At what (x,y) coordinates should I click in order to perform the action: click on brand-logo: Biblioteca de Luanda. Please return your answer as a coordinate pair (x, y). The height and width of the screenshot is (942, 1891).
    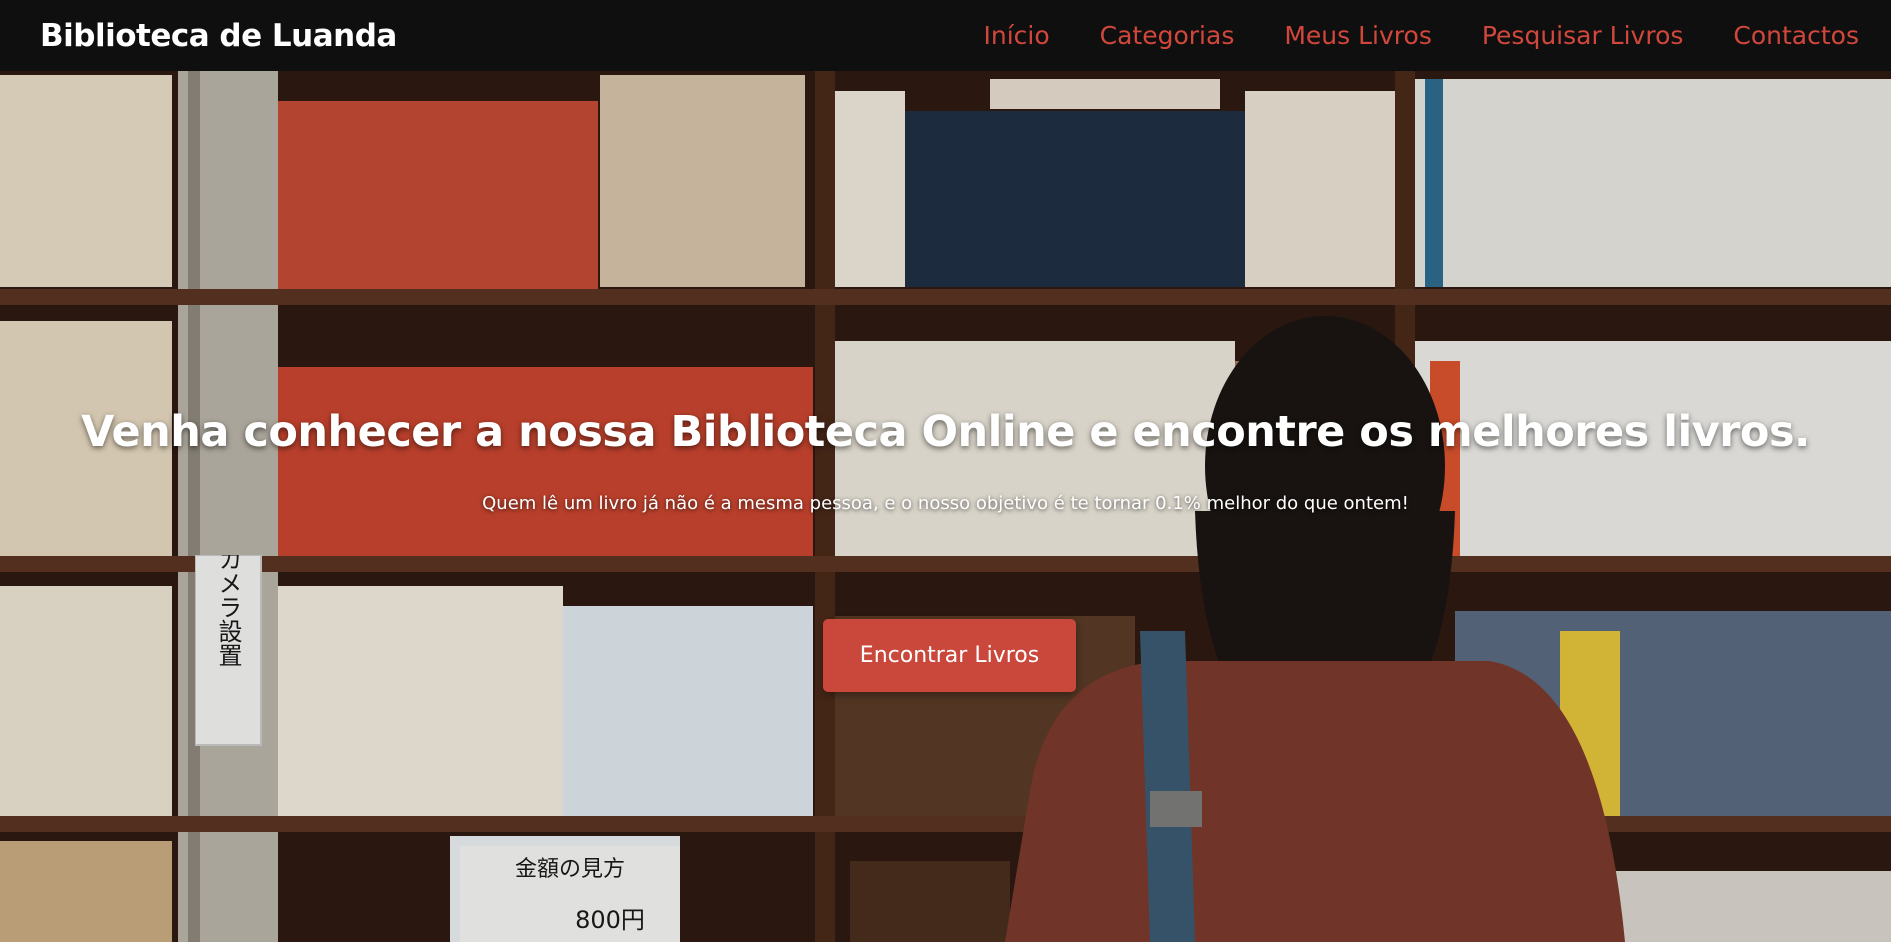
    Looking at the image, I should click on (218, 36).